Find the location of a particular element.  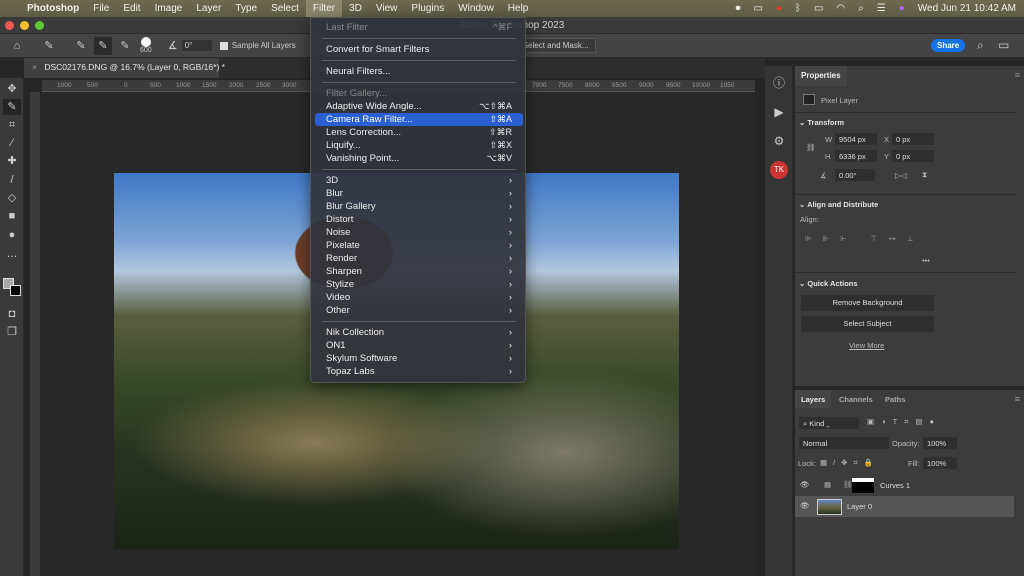

play-actions-icon: ▶ is located at coordinates (779, 112).